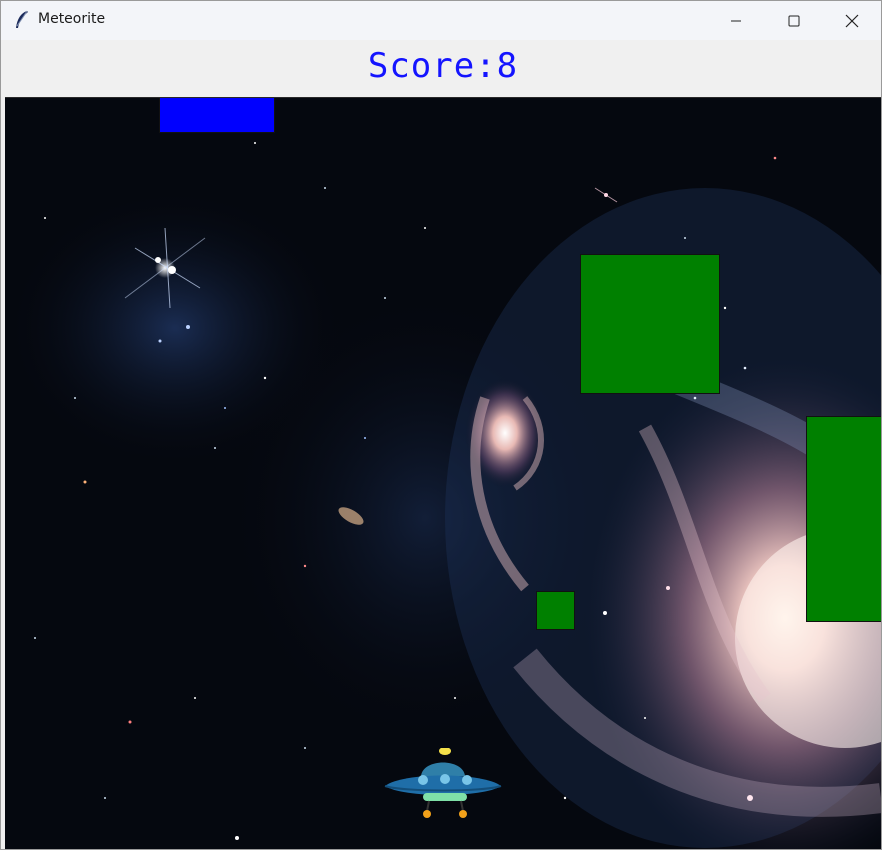  I want to click on minimize-button, so click(736, 20).